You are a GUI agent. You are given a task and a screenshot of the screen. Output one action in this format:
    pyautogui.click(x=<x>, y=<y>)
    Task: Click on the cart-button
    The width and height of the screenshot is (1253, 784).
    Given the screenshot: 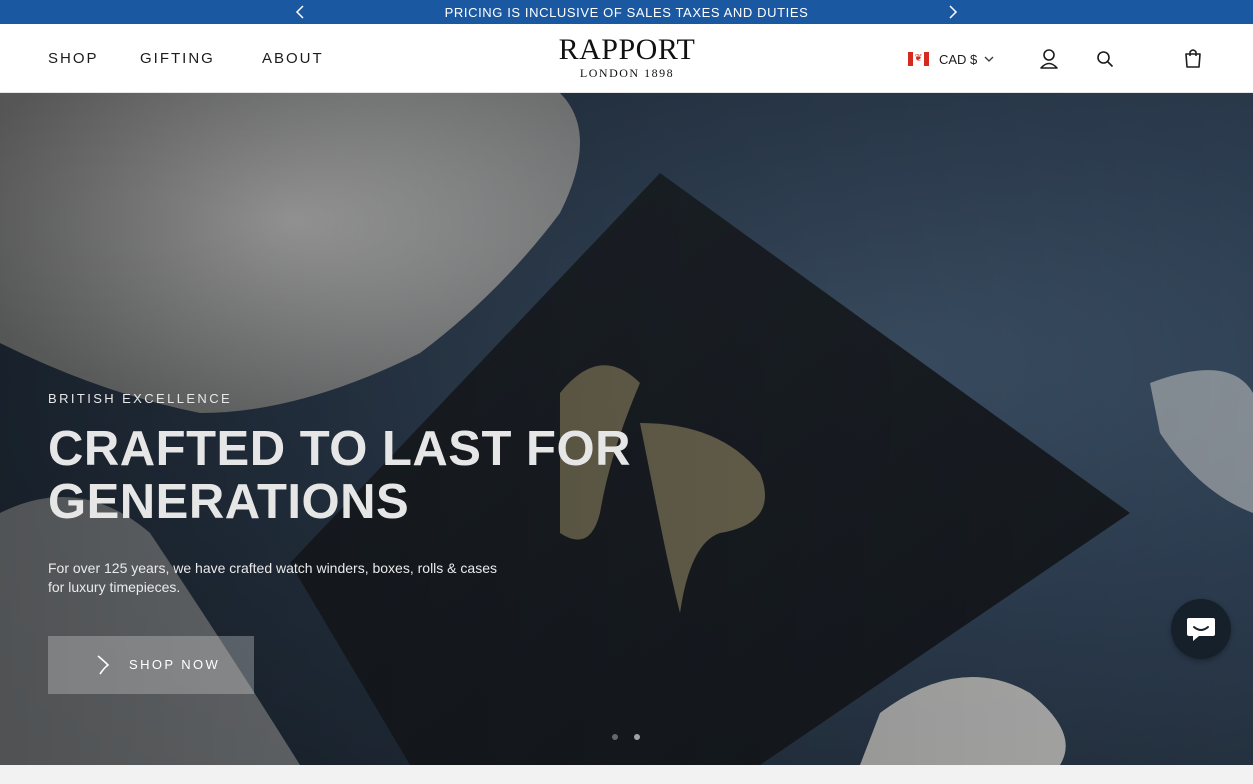 What is the action you would take?
    pyautogui.click(x=1193, y=60)
    